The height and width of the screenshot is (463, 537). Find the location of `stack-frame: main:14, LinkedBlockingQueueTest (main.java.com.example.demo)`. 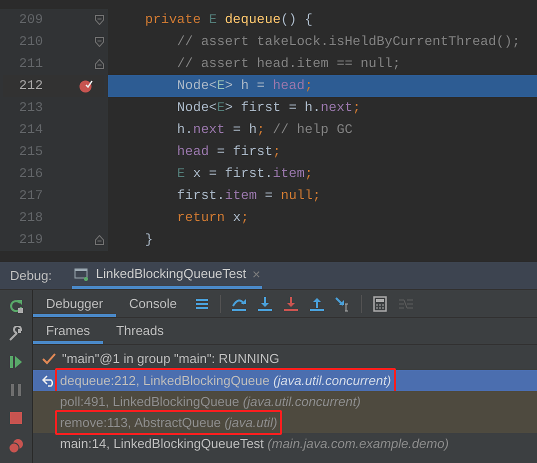

stack-frame: main:14, LinkedBlockingQueueTest (main.java.com.example.demo) is located at coordinates (285, 443).